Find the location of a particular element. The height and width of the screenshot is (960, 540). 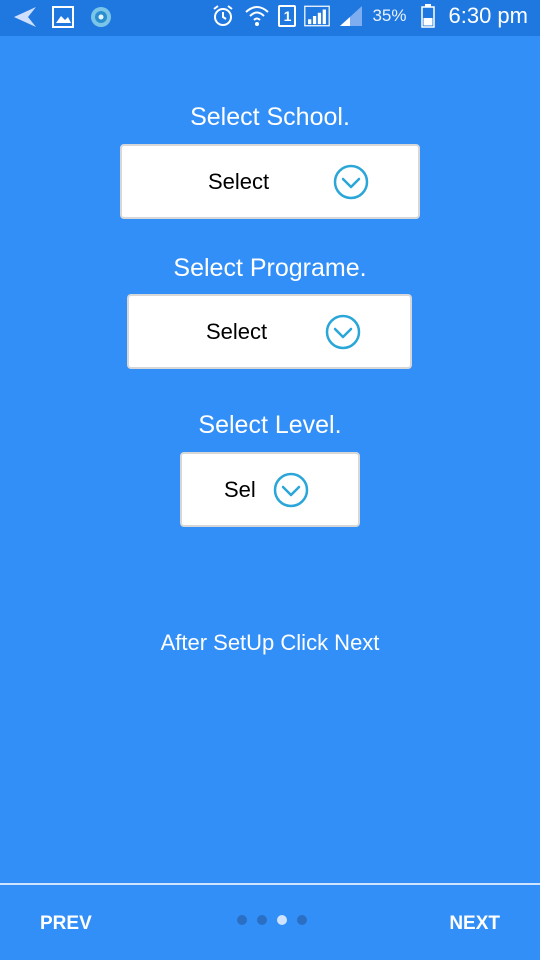

next-button: NEXT is located at coordinates (474, 924).